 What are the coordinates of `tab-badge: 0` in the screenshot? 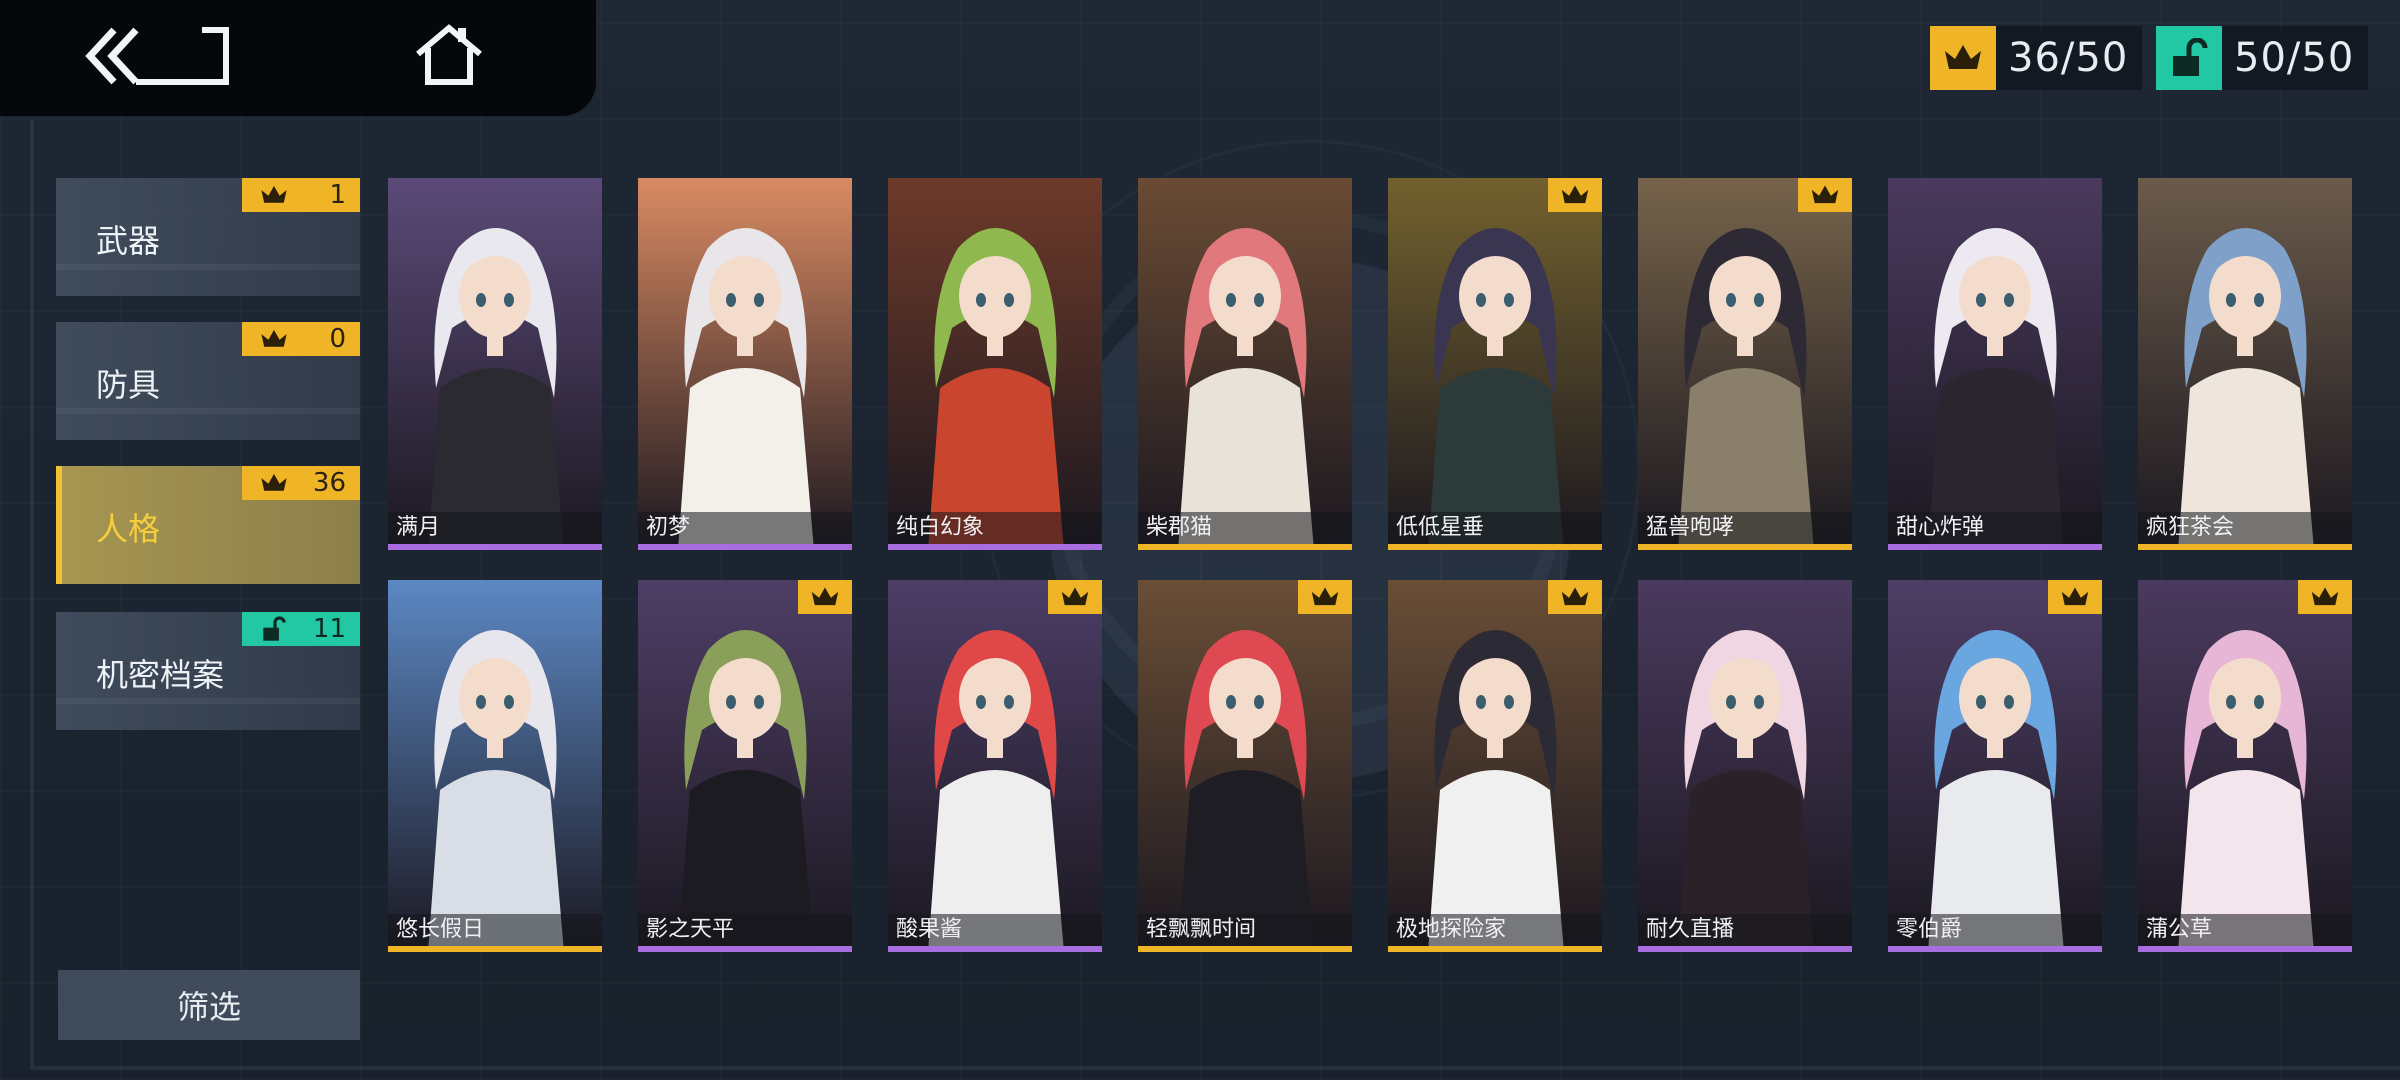 It's located at (301, 339).